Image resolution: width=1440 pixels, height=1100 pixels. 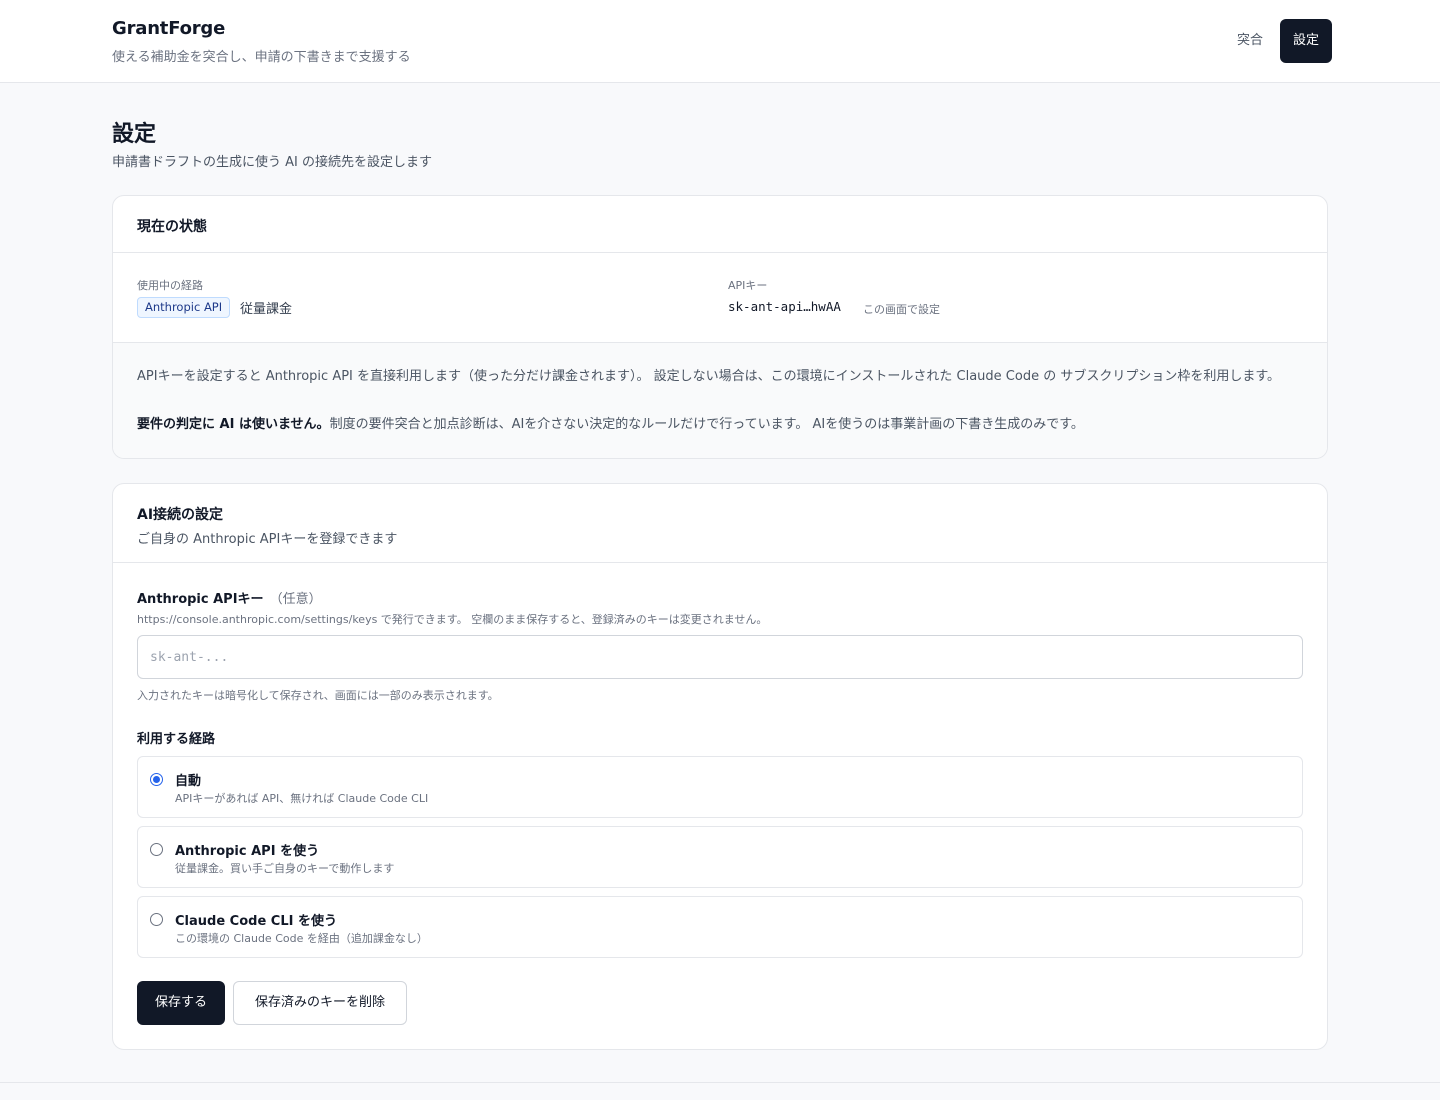 I want to click on route-badge: Anthropic API, so click(x=184, y=307).